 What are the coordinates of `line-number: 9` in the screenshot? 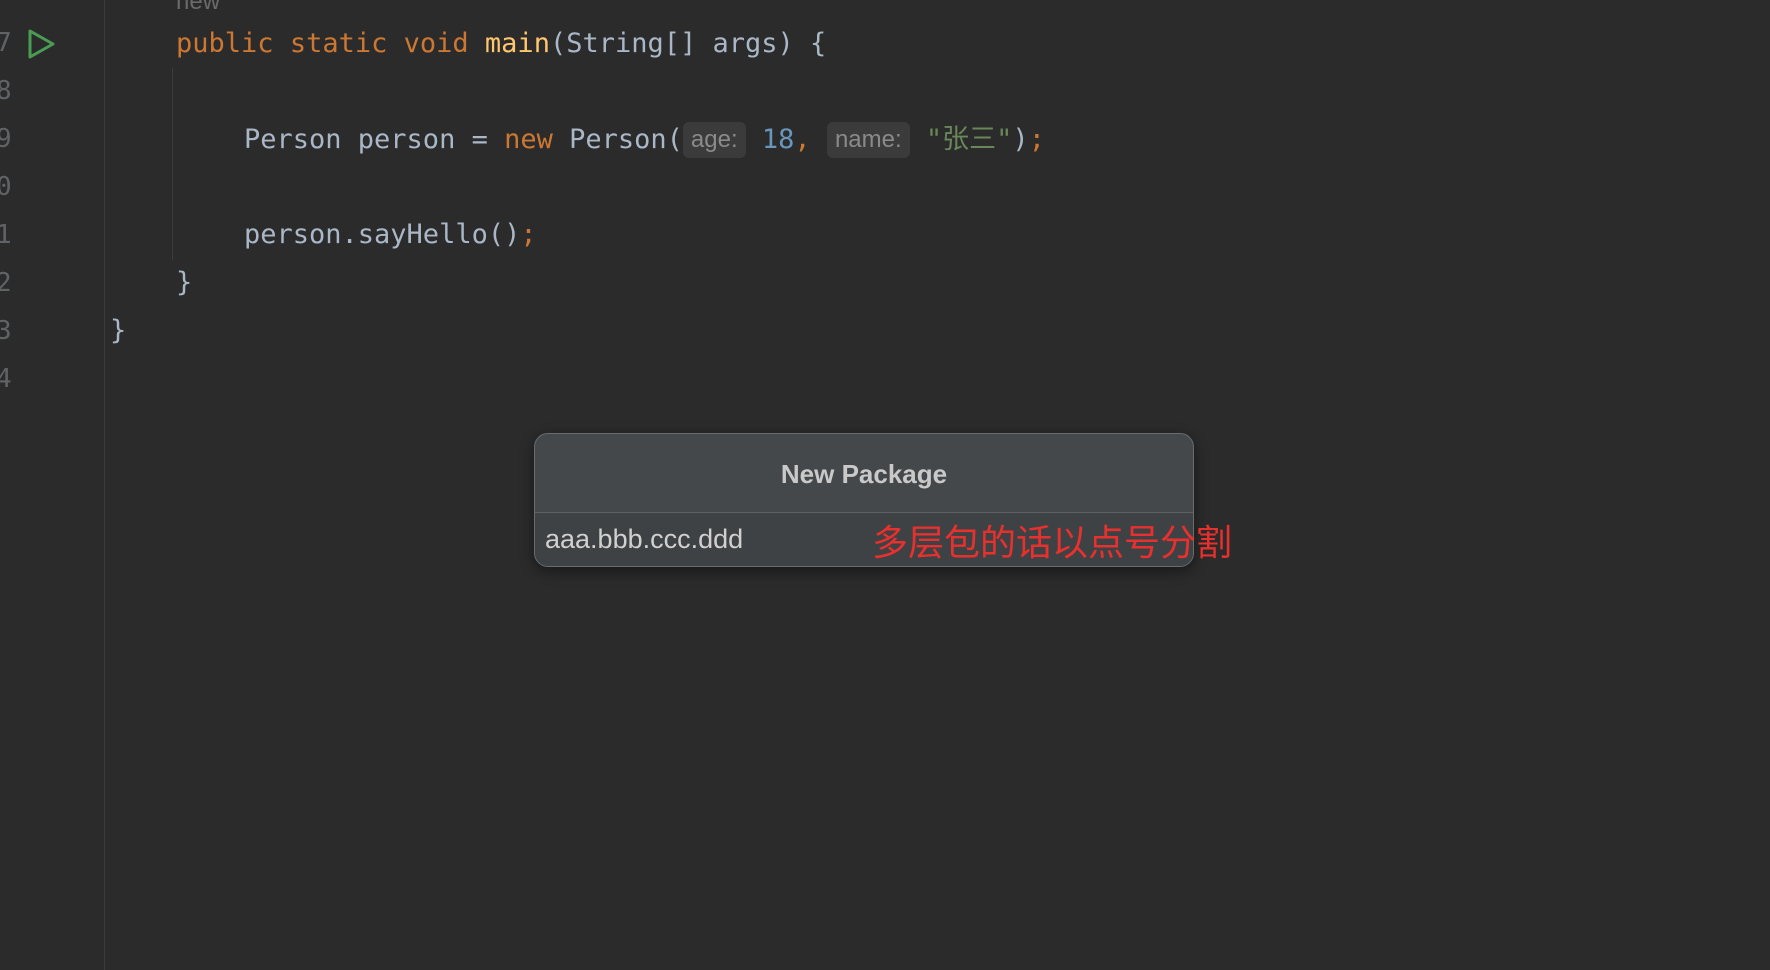 It's located at (6, 139).